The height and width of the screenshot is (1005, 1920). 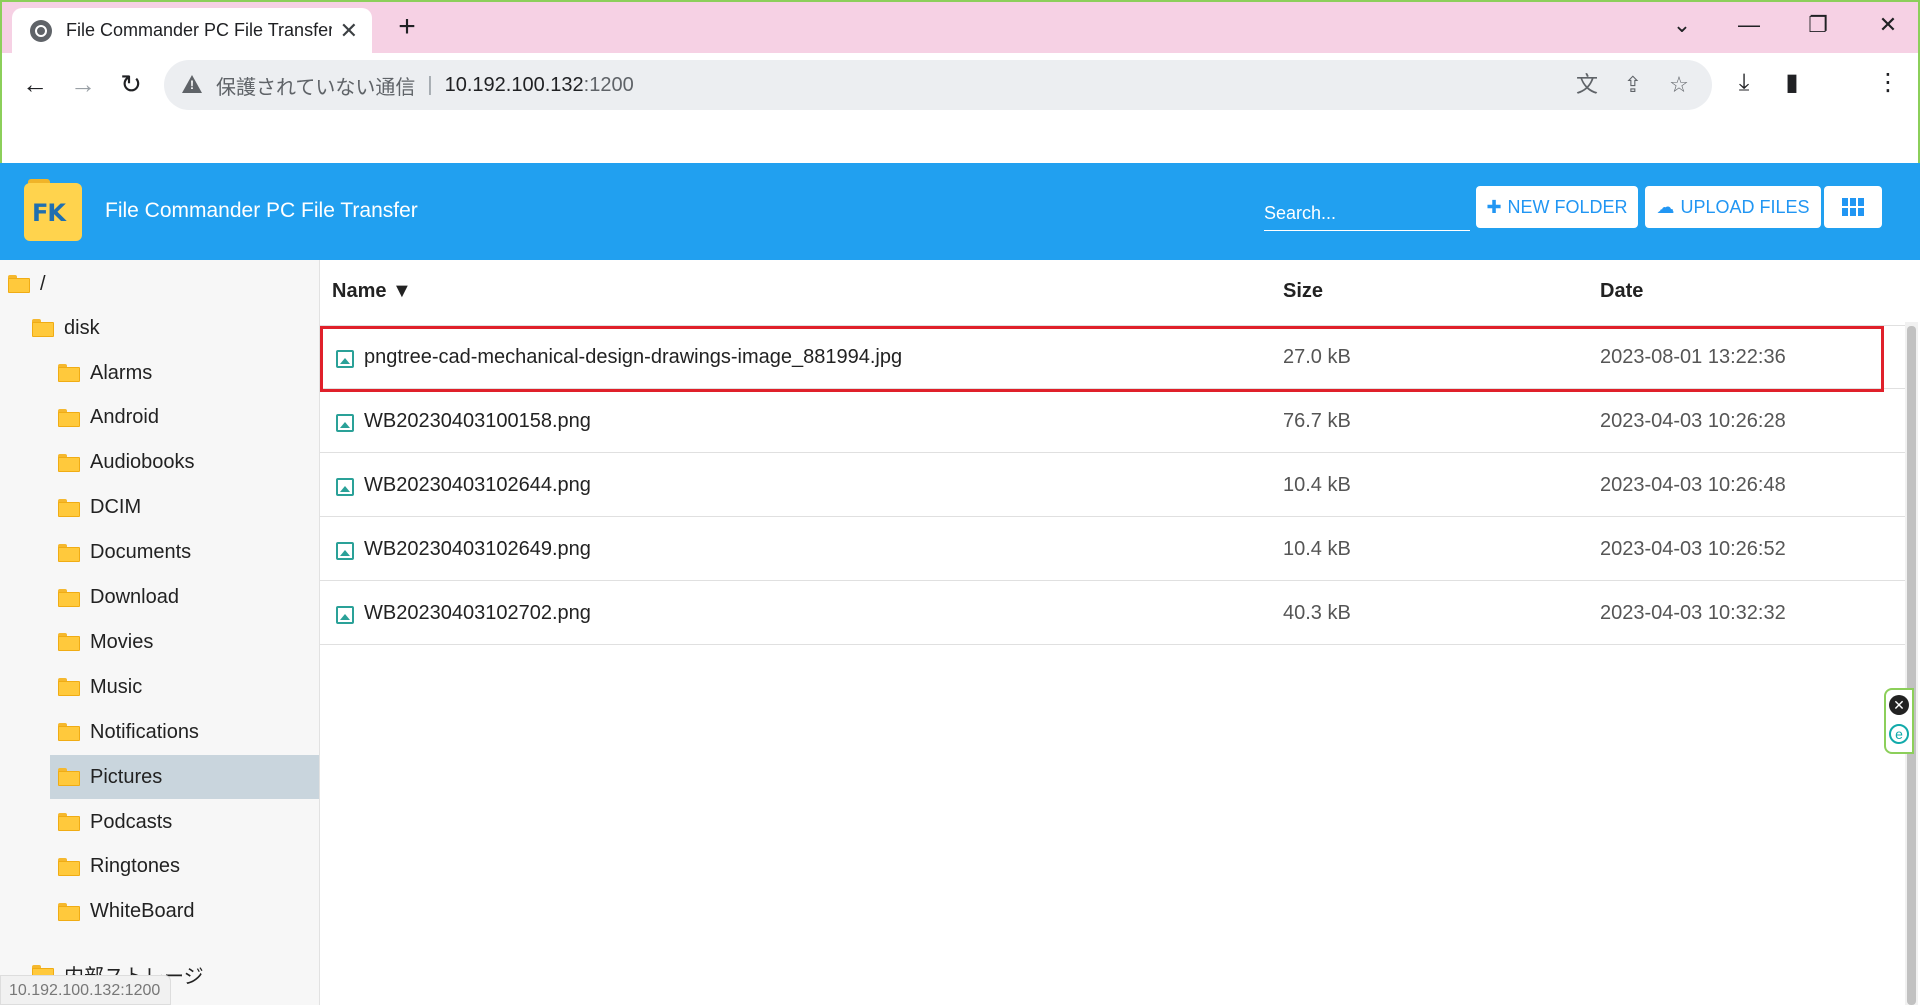 I want to click on tree-label: Alarms, so click(x=121, y=372).